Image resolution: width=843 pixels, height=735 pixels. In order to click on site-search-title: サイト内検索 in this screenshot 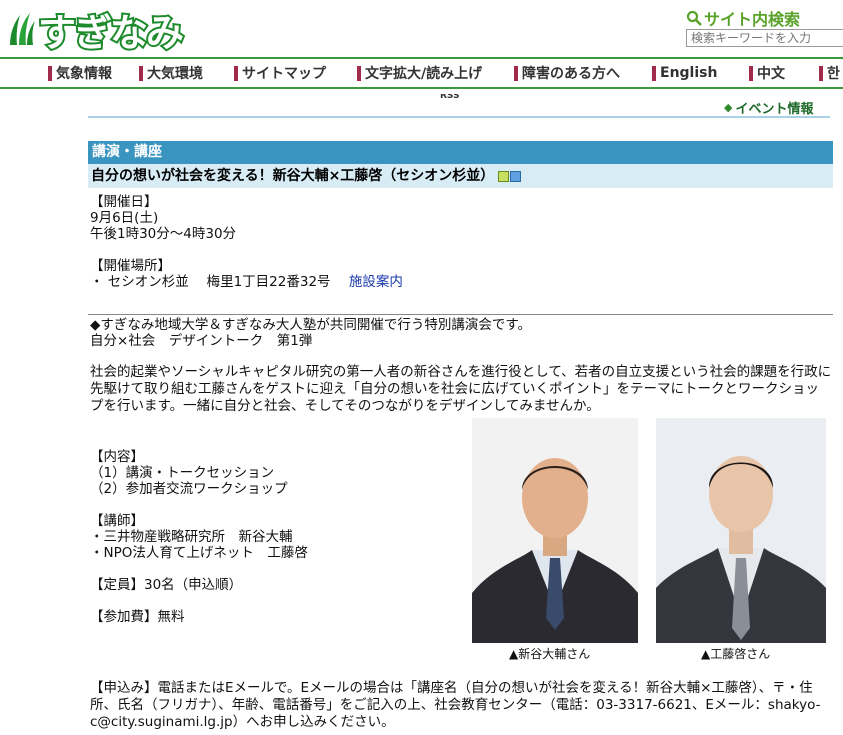, I will do `click(743, 18)`.